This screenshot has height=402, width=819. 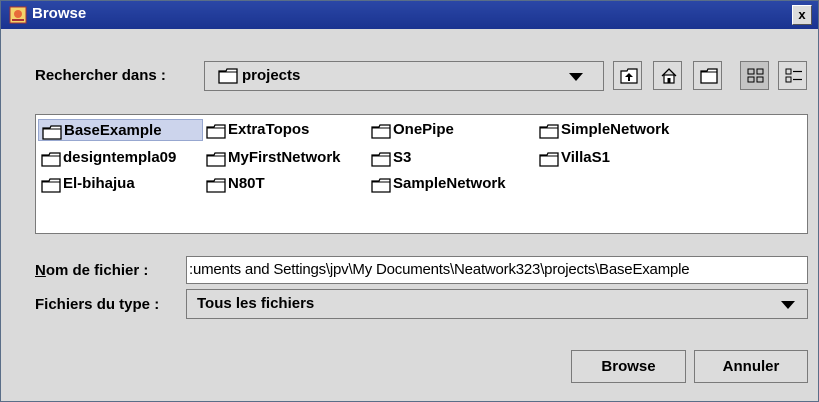 I want to click on list-item: designtempla09, so click(x=120, y=158).